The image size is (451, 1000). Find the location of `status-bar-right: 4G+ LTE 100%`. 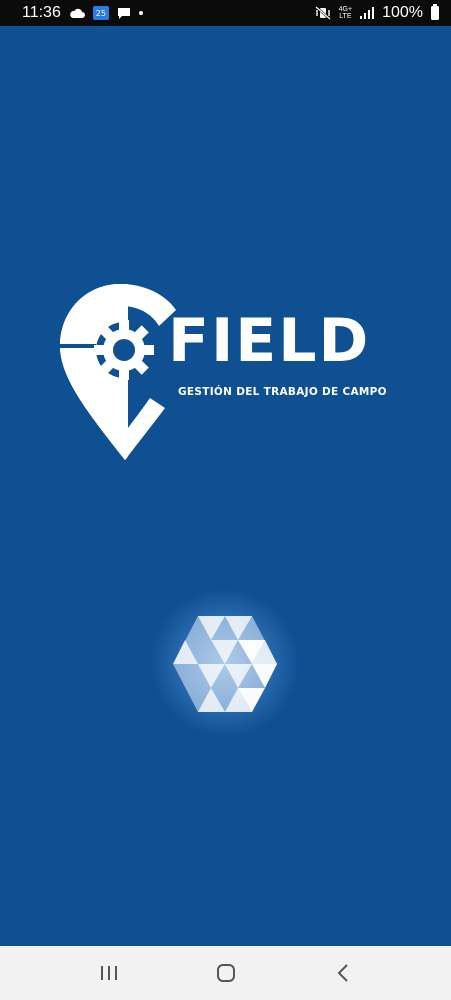

status-bar-right: 4G+ LTE 100% is located at coordinates (376, 13).